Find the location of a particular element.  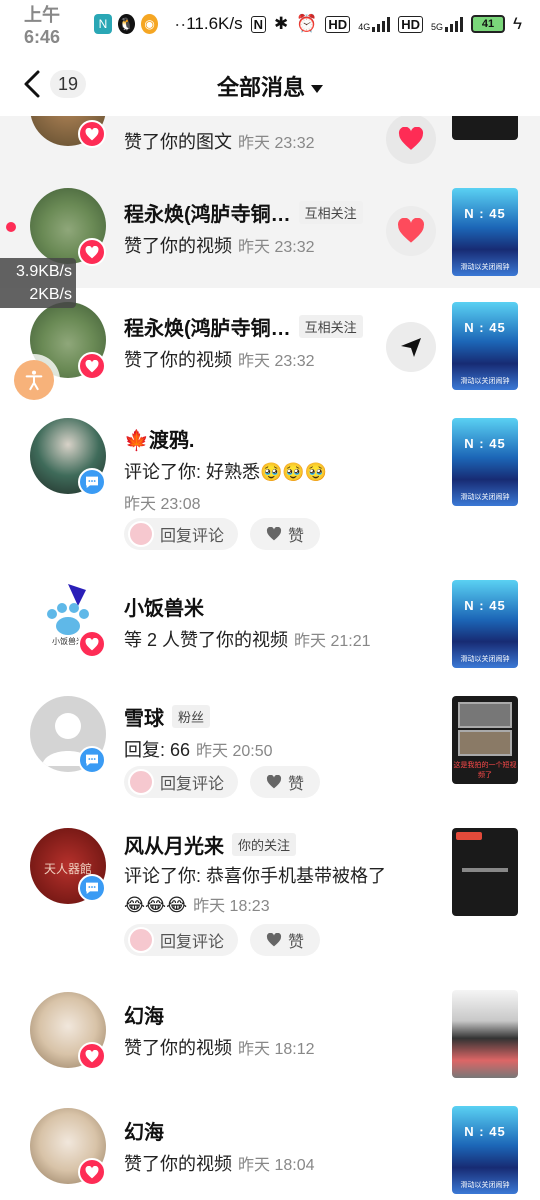

chevron-down-icon is located at coordinates (317, 89).